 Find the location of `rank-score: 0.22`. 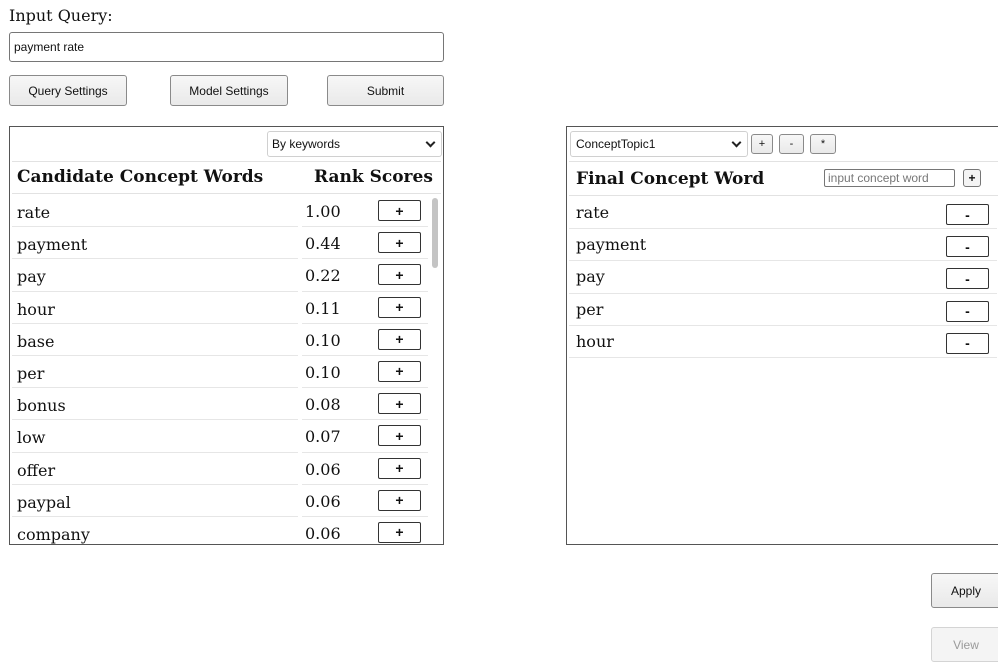

rank-score: 0.22 is located at coordinates (323, 276).